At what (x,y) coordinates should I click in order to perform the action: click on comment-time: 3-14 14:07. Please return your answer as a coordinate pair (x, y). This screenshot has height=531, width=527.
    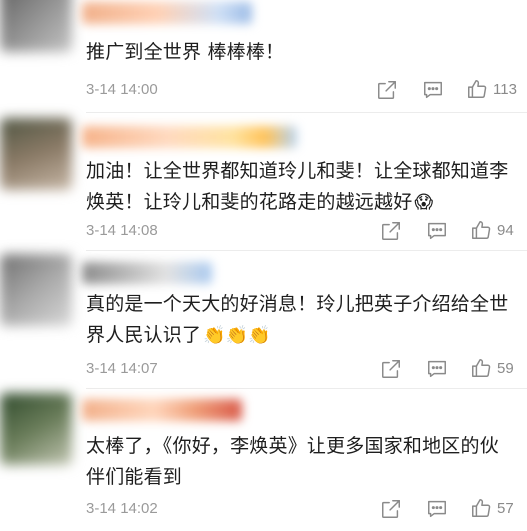
    Looking at the image, I should click on (122, 368).